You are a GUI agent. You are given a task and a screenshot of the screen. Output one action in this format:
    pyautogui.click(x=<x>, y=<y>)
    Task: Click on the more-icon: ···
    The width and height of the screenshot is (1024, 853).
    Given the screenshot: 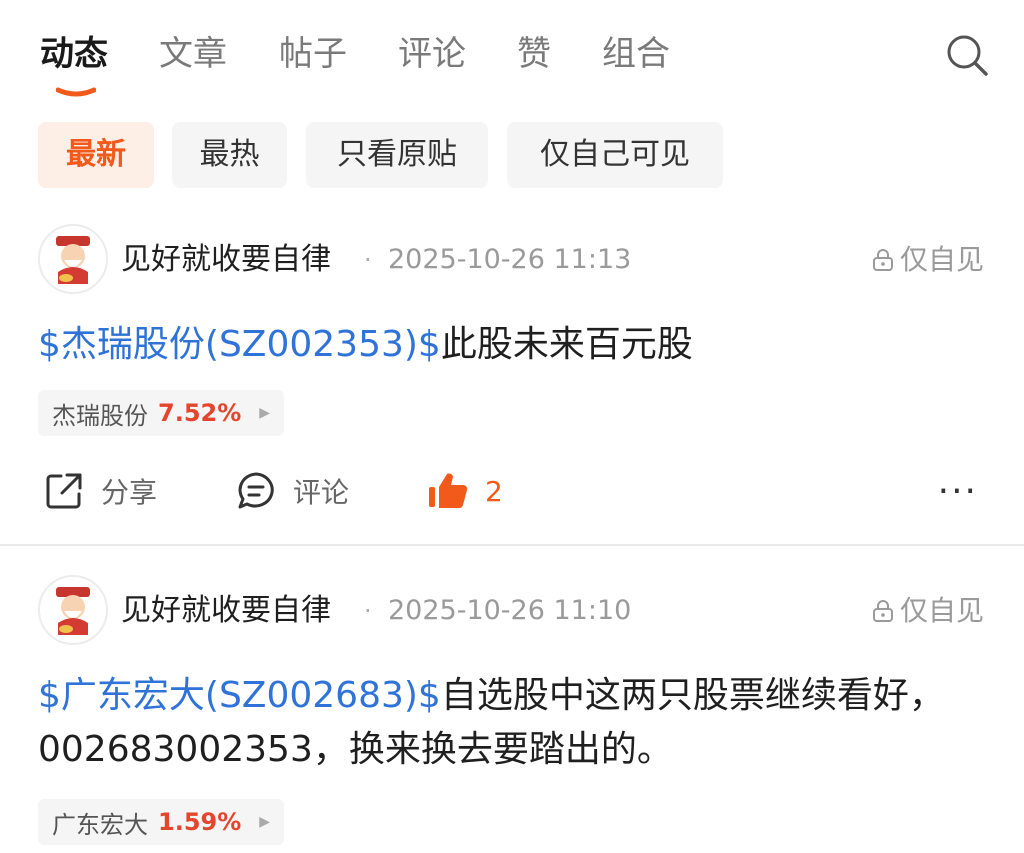 What is the action you would take?
    pyautogui.click(x=958, y=492)
    